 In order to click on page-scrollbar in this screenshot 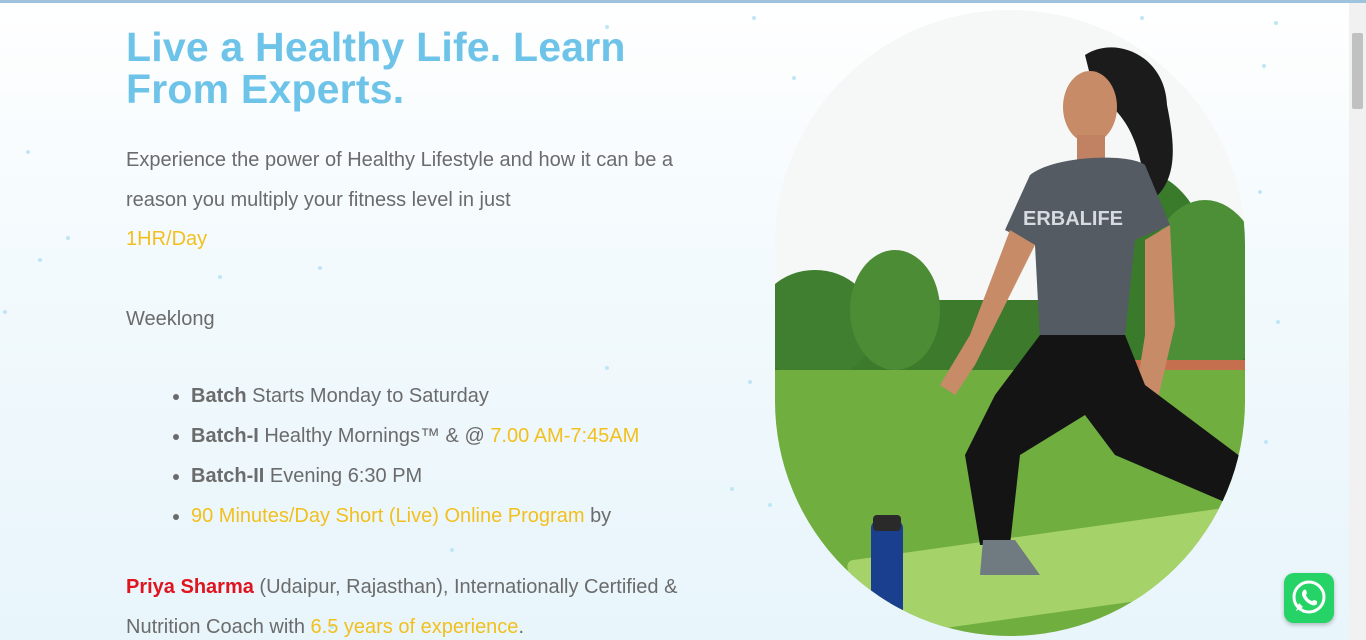, I will do `click(1357, 321)`.